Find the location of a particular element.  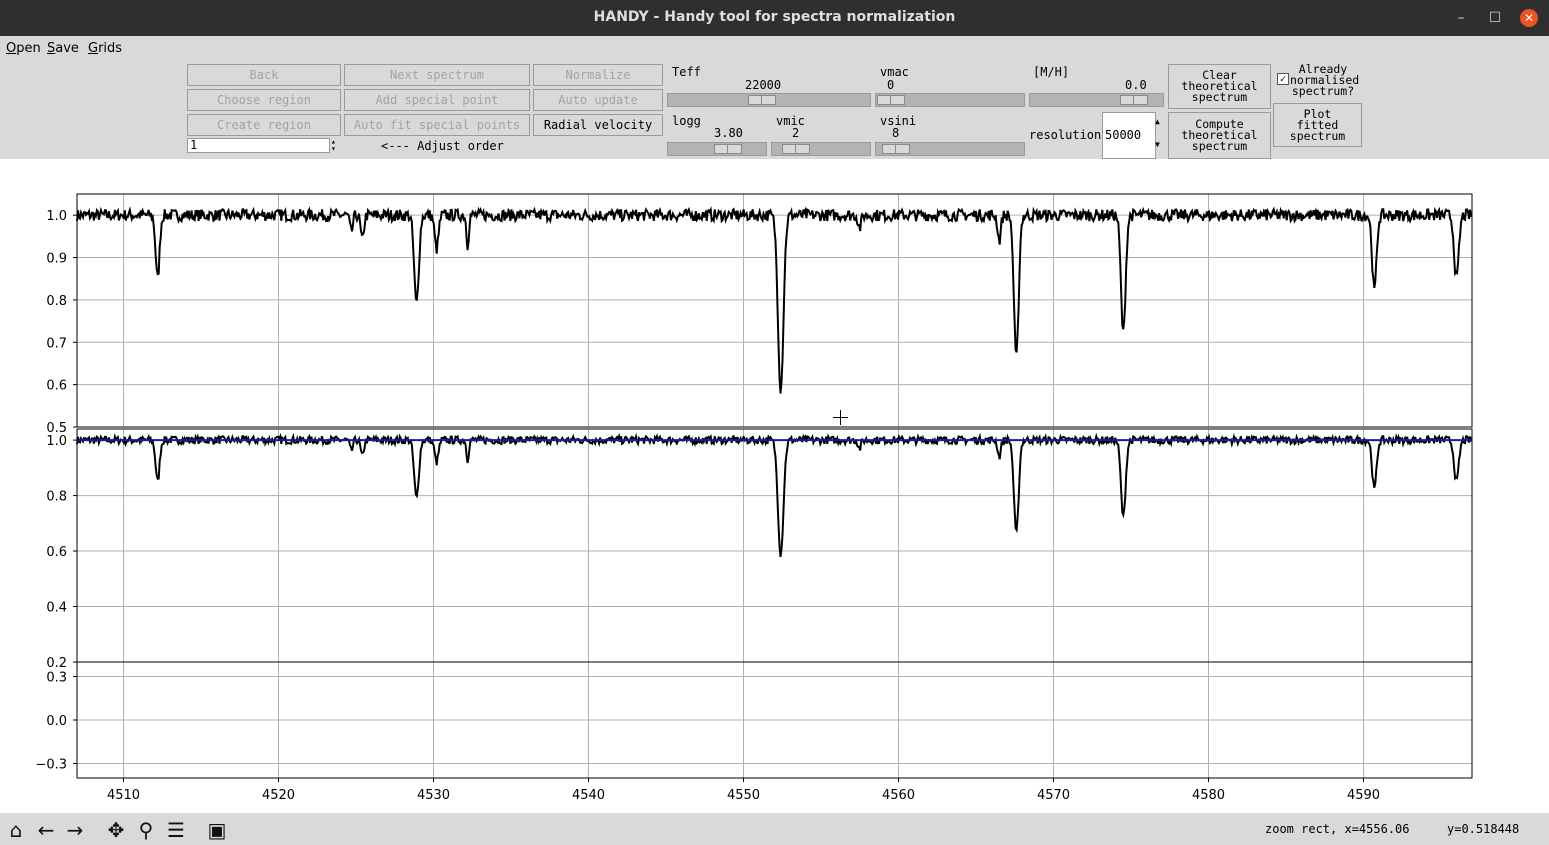

vmac-slider is located at coordinates (950, 100).